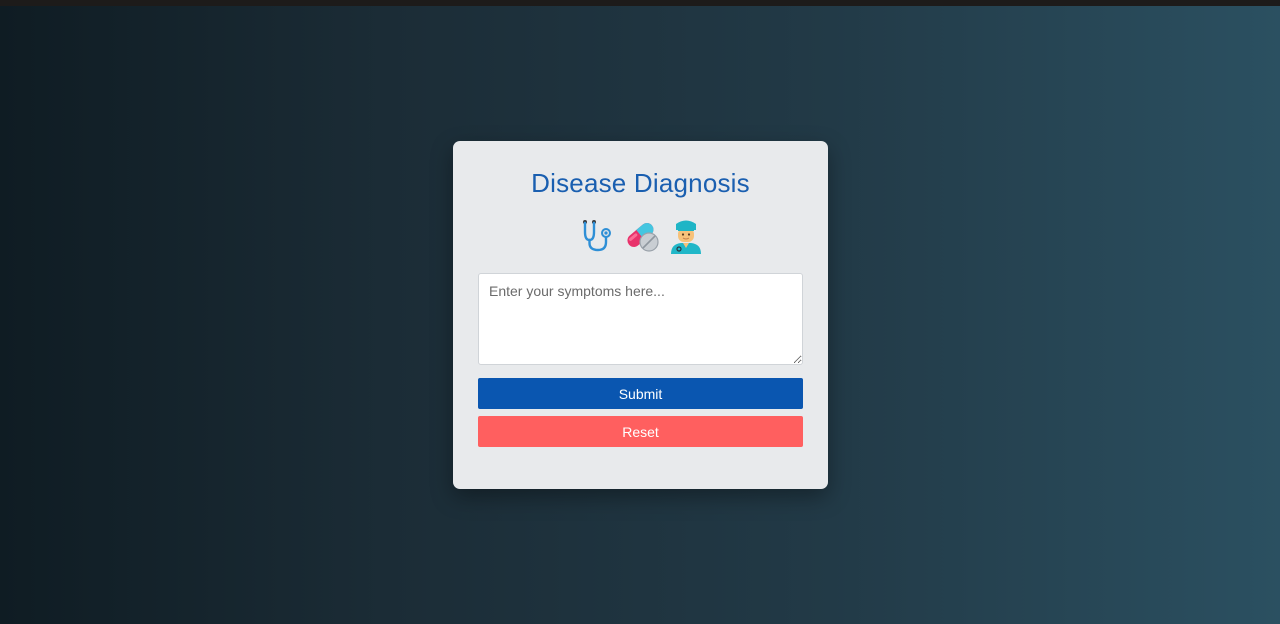  Describe the element at coordinates (640, 393) in the screenshot. I see `submit-button: Submit` at that location.